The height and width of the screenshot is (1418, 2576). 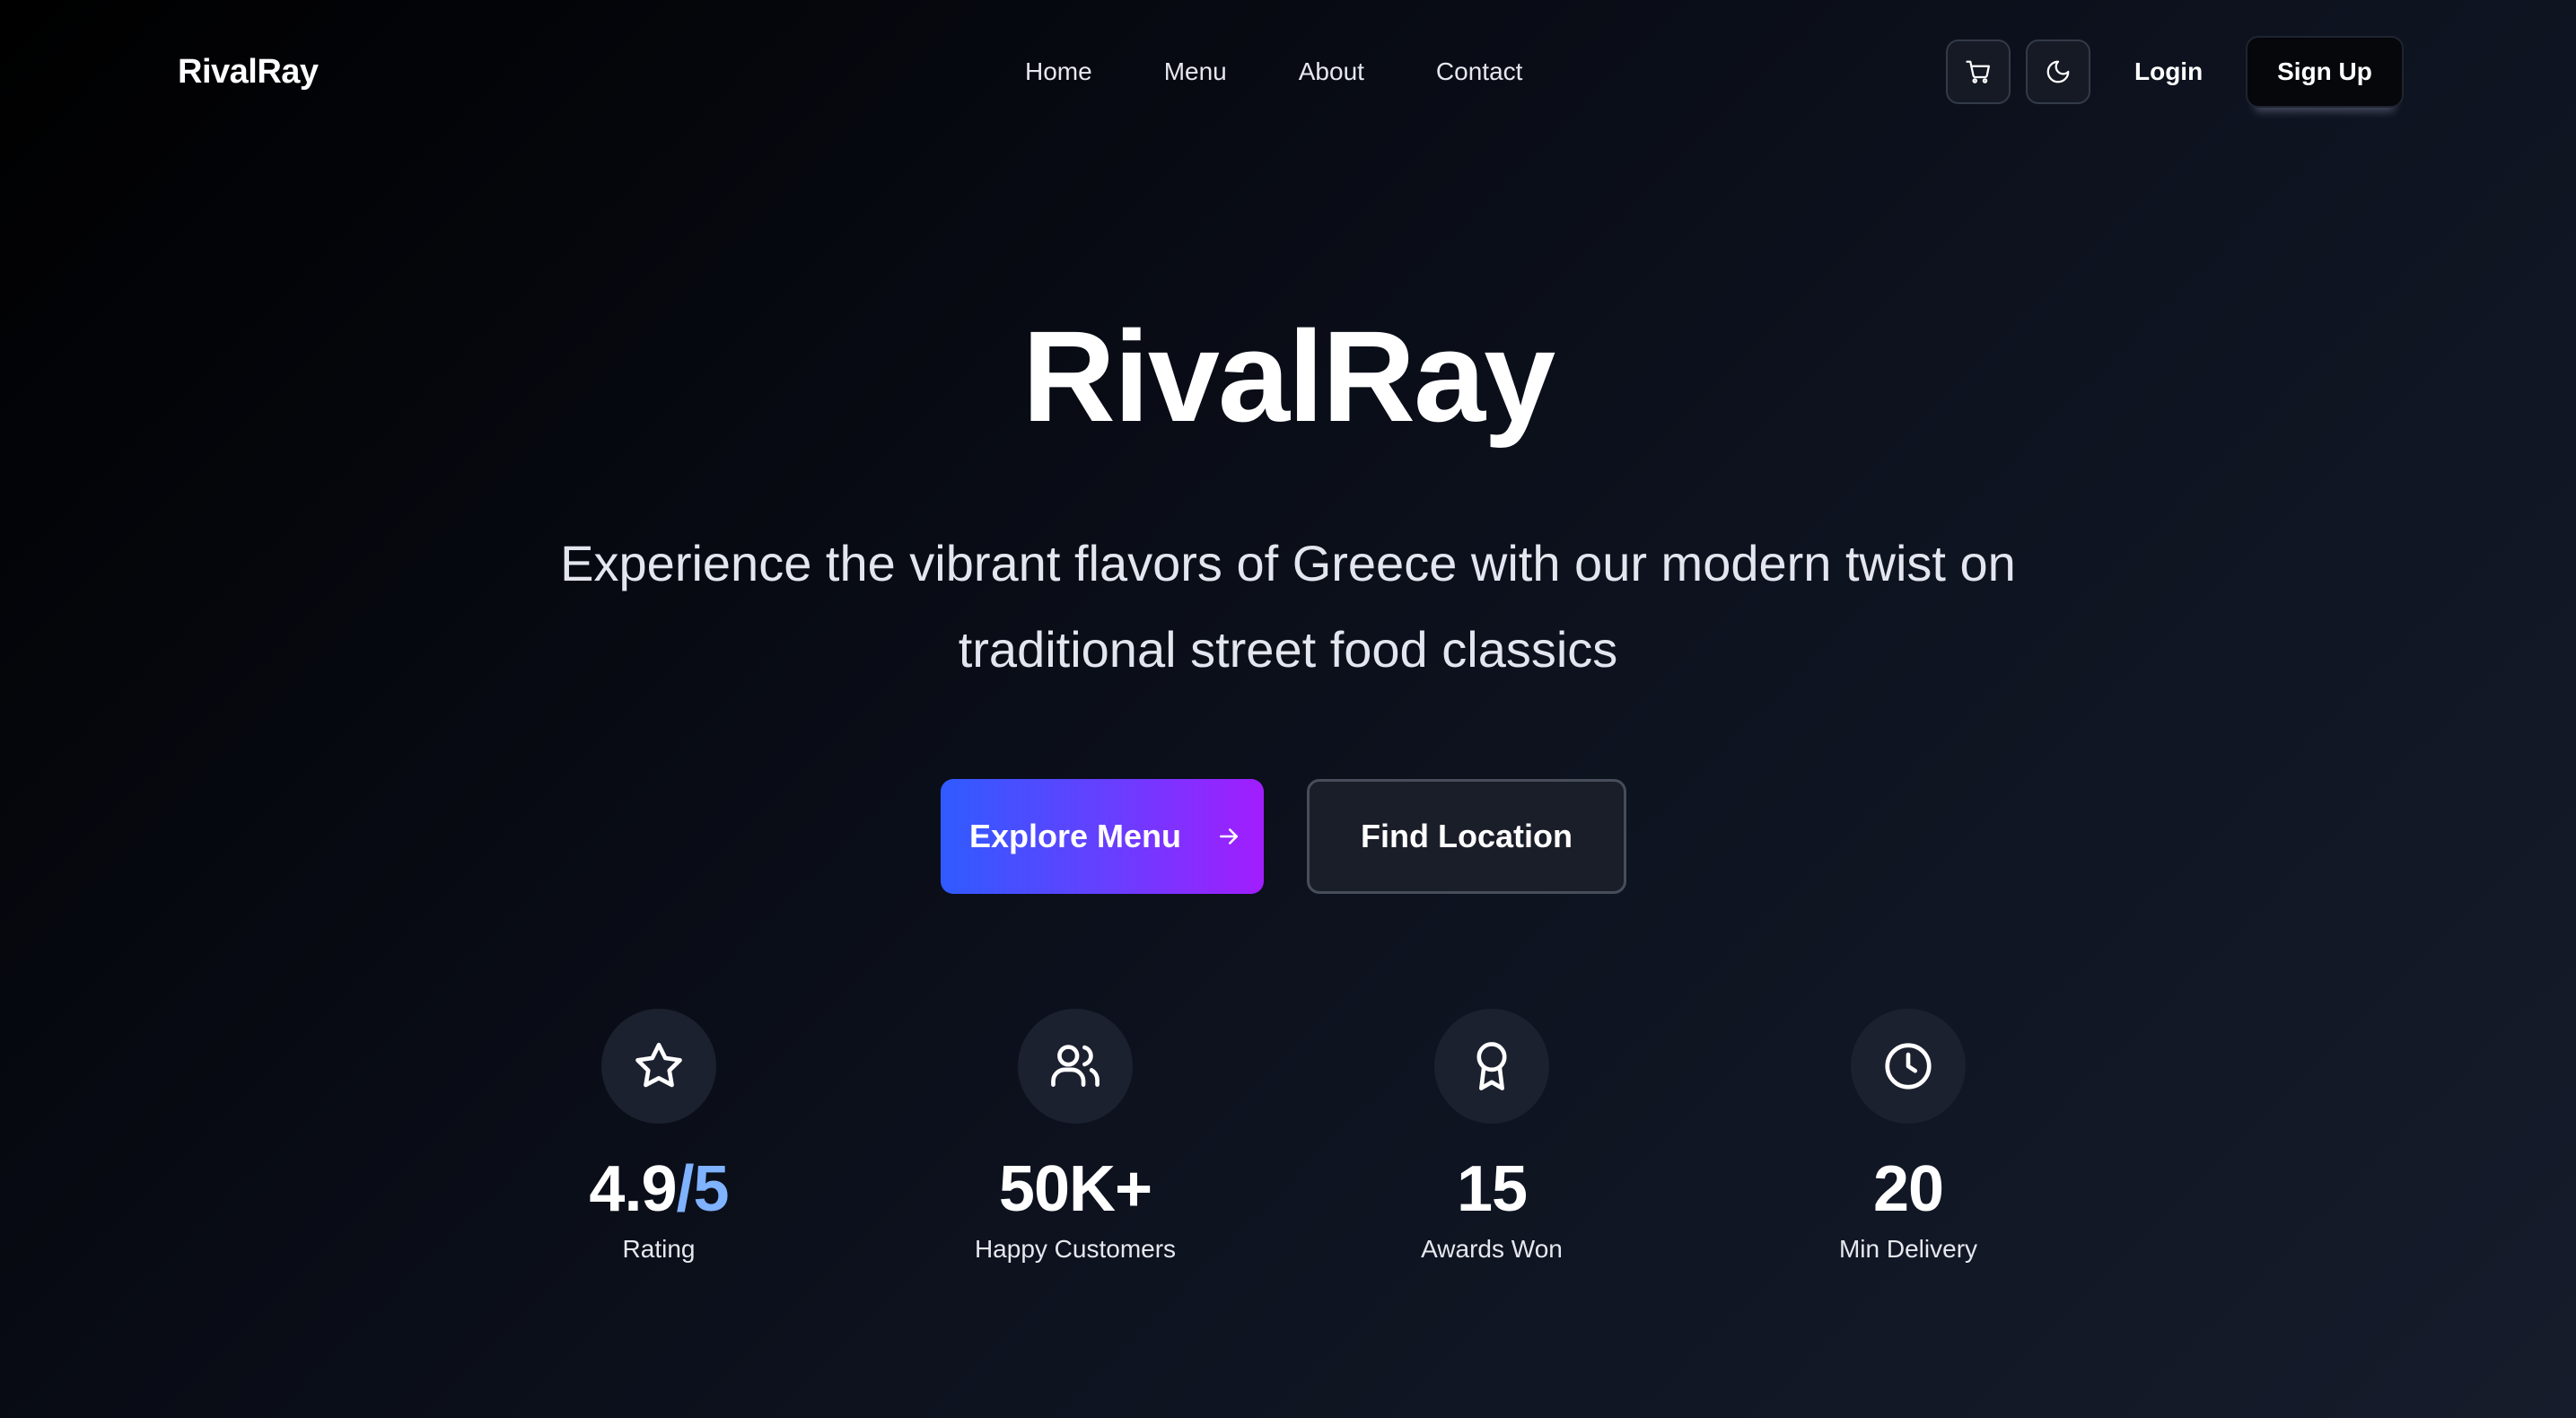 I want to click on stat-value: 50K+, so click(x=1075, y=1189).